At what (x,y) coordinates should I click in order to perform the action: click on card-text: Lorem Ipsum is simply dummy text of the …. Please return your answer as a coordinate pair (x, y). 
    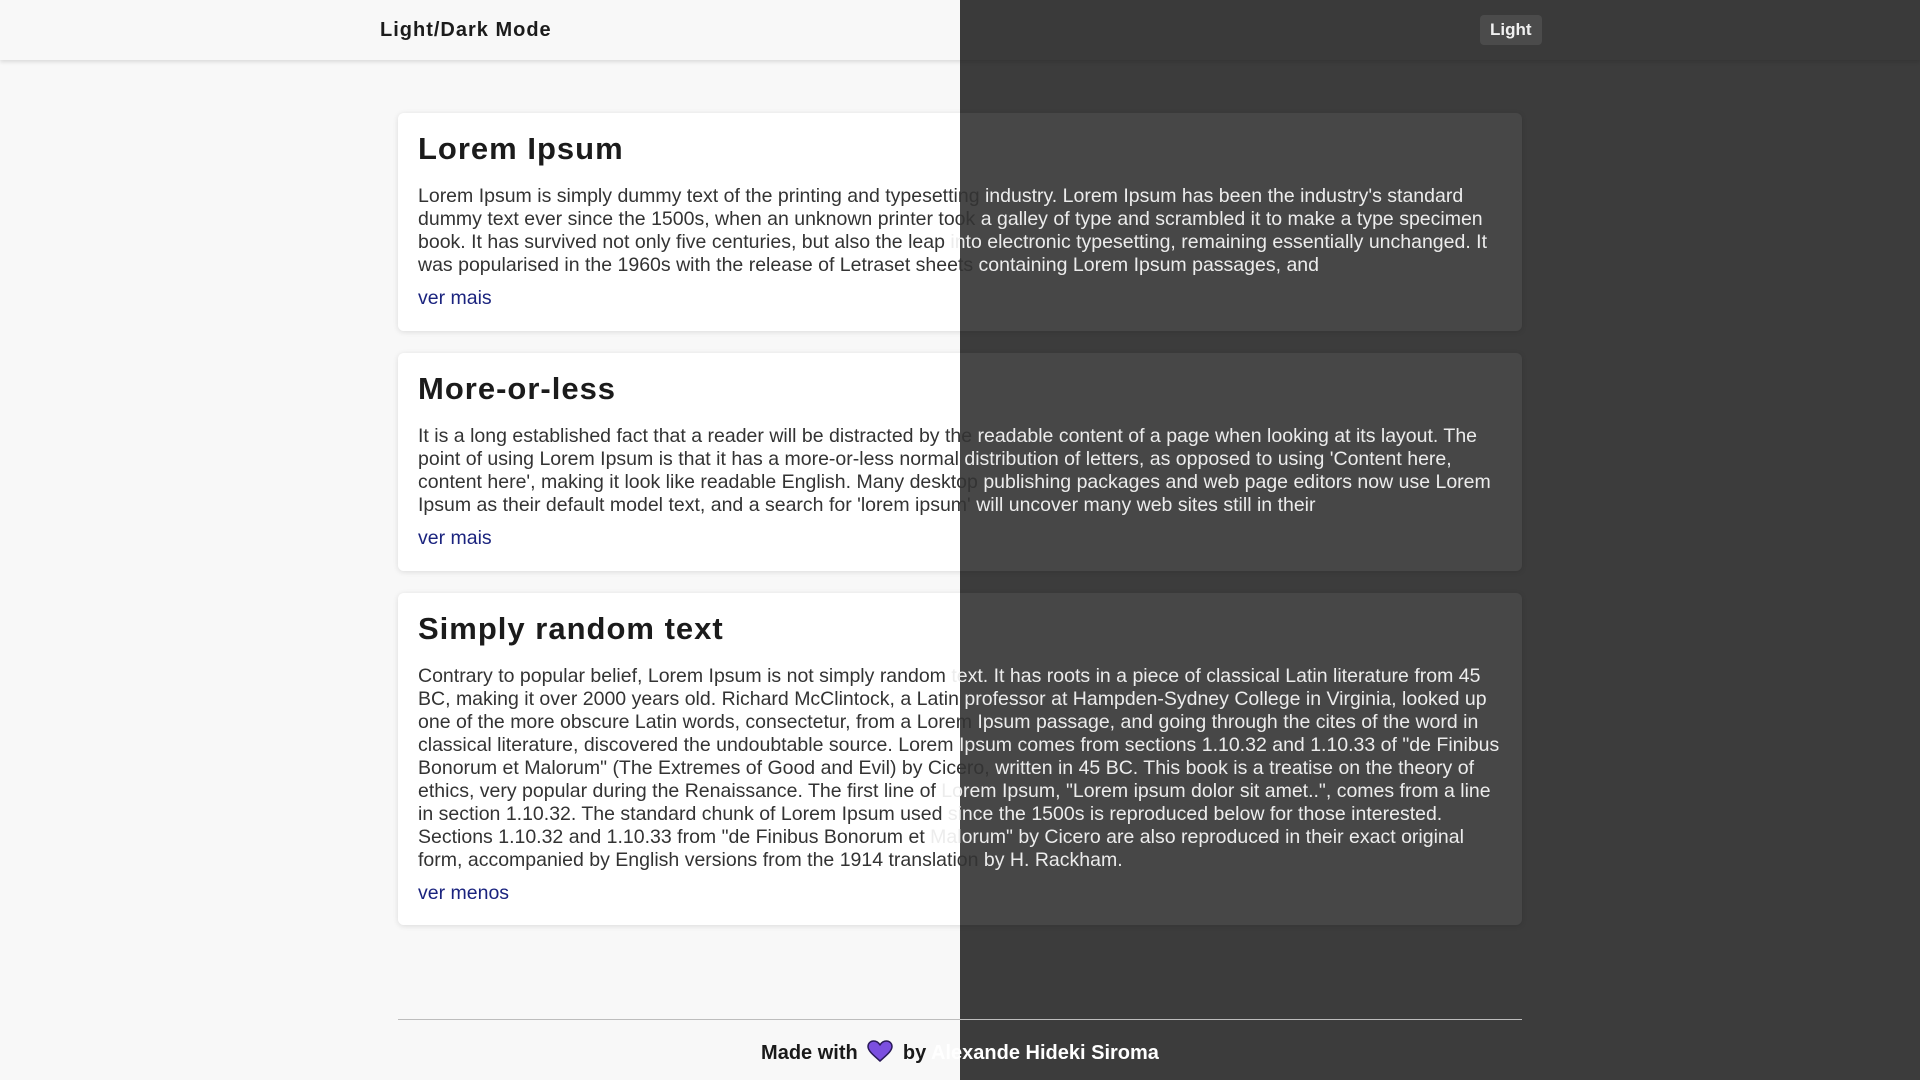
    Looking at the image, I should click on (953, 230).